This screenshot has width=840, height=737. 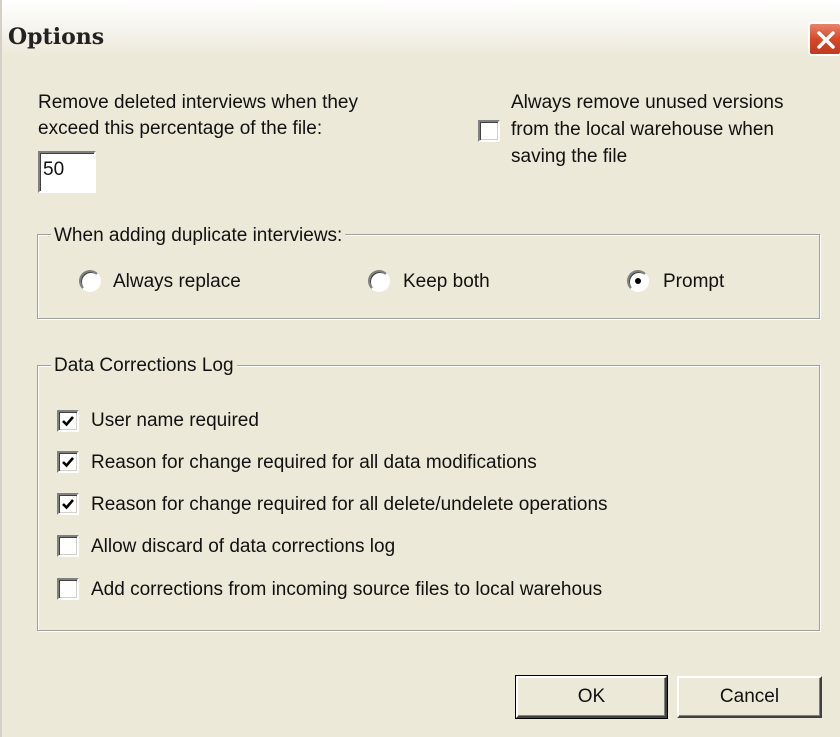 What do you see at coordinates (90, 281) in the screenshot?
I see `radio-always-replace` at bounding box center [90, 281].